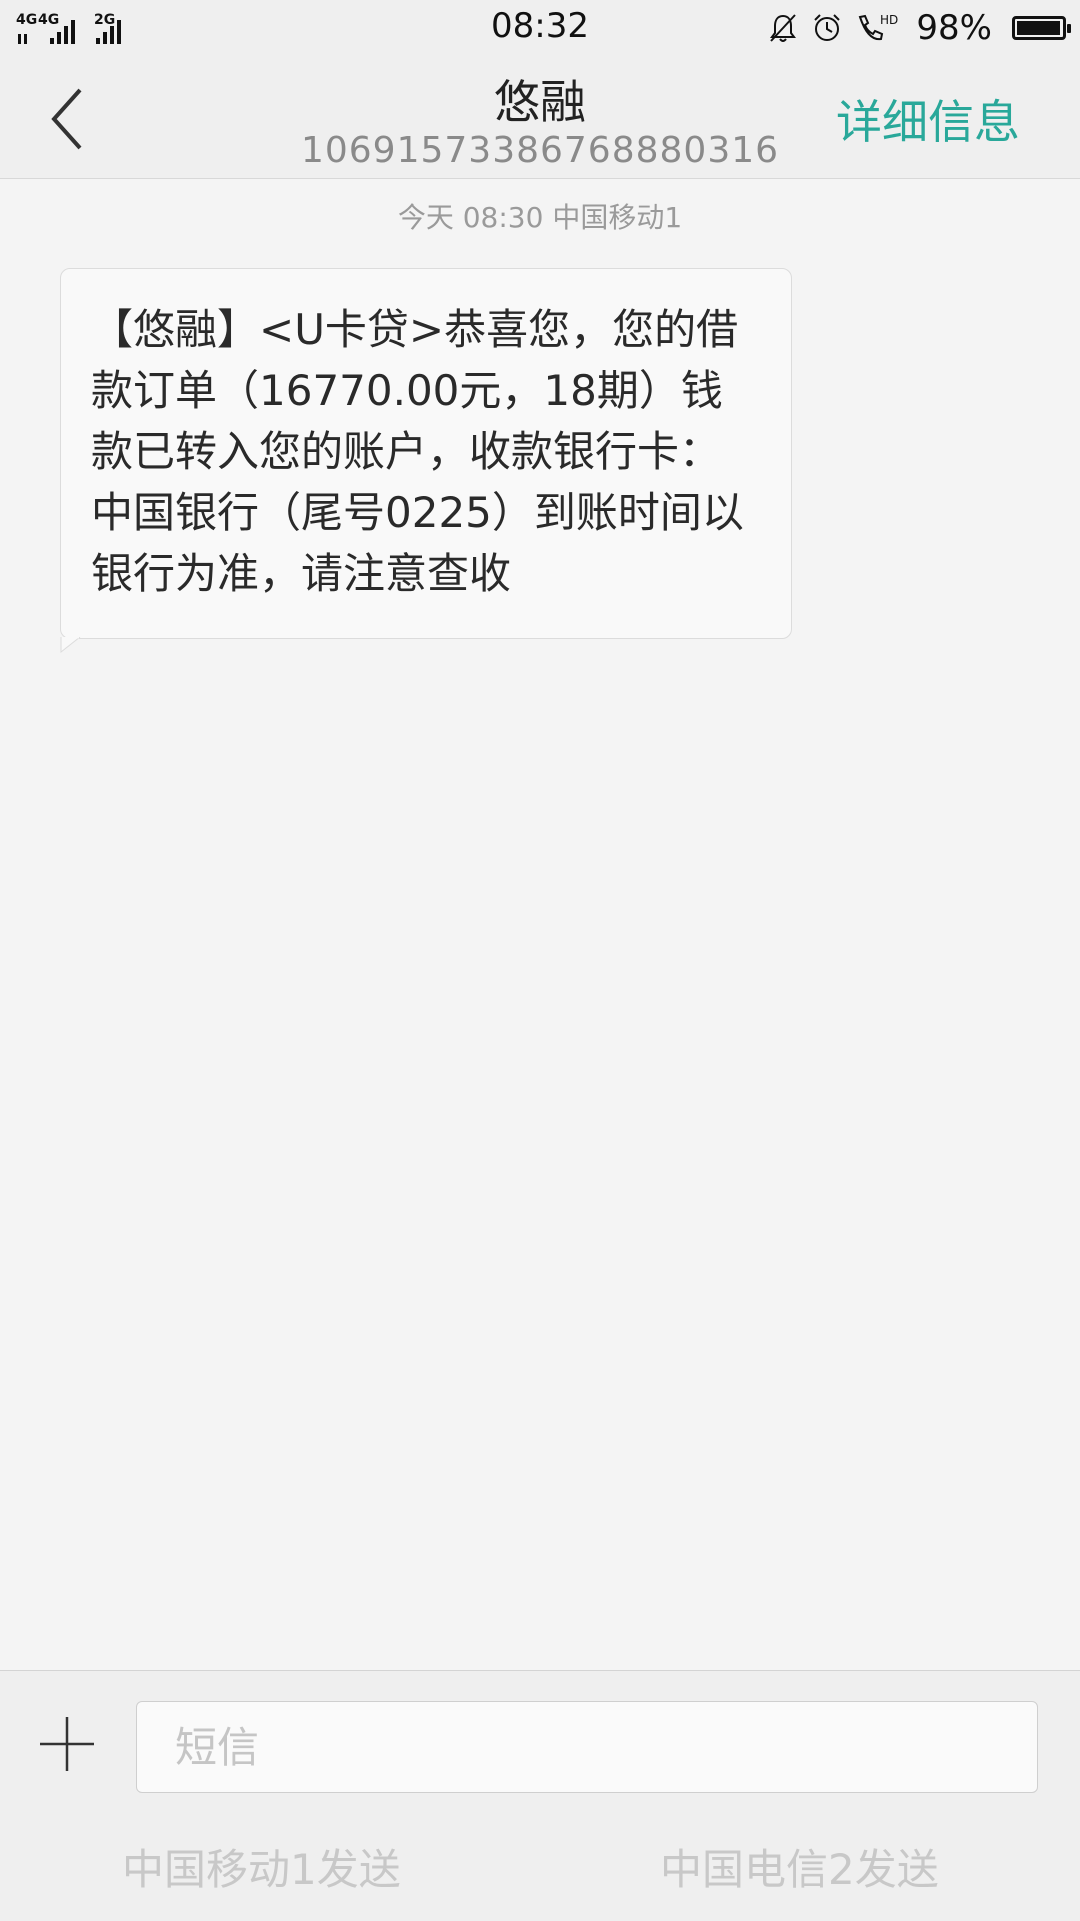  I want to click on battery-icon, so click(1041, 28).